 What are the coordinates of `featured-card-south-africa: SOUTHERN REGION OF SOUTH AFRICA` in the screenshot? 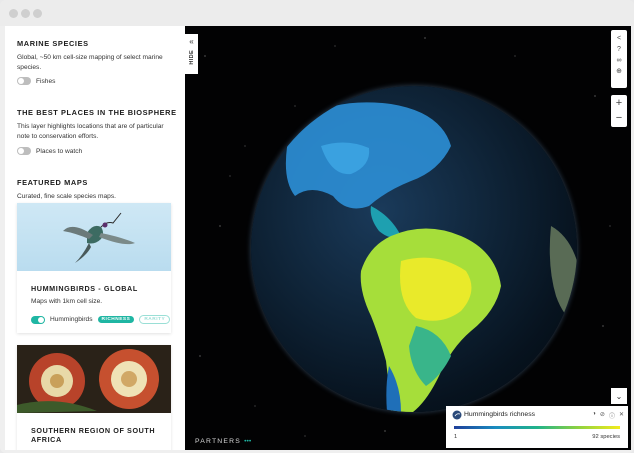 It's located at (94, 397).